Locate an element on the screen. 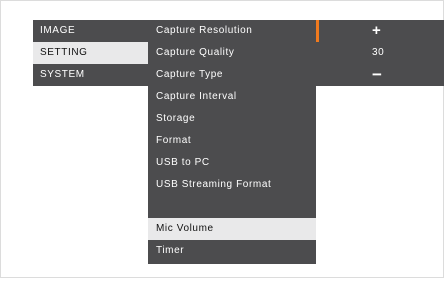 The image size is (445, 284). main-menu-item-image: IMAGE is located at coordinates (90, 31).